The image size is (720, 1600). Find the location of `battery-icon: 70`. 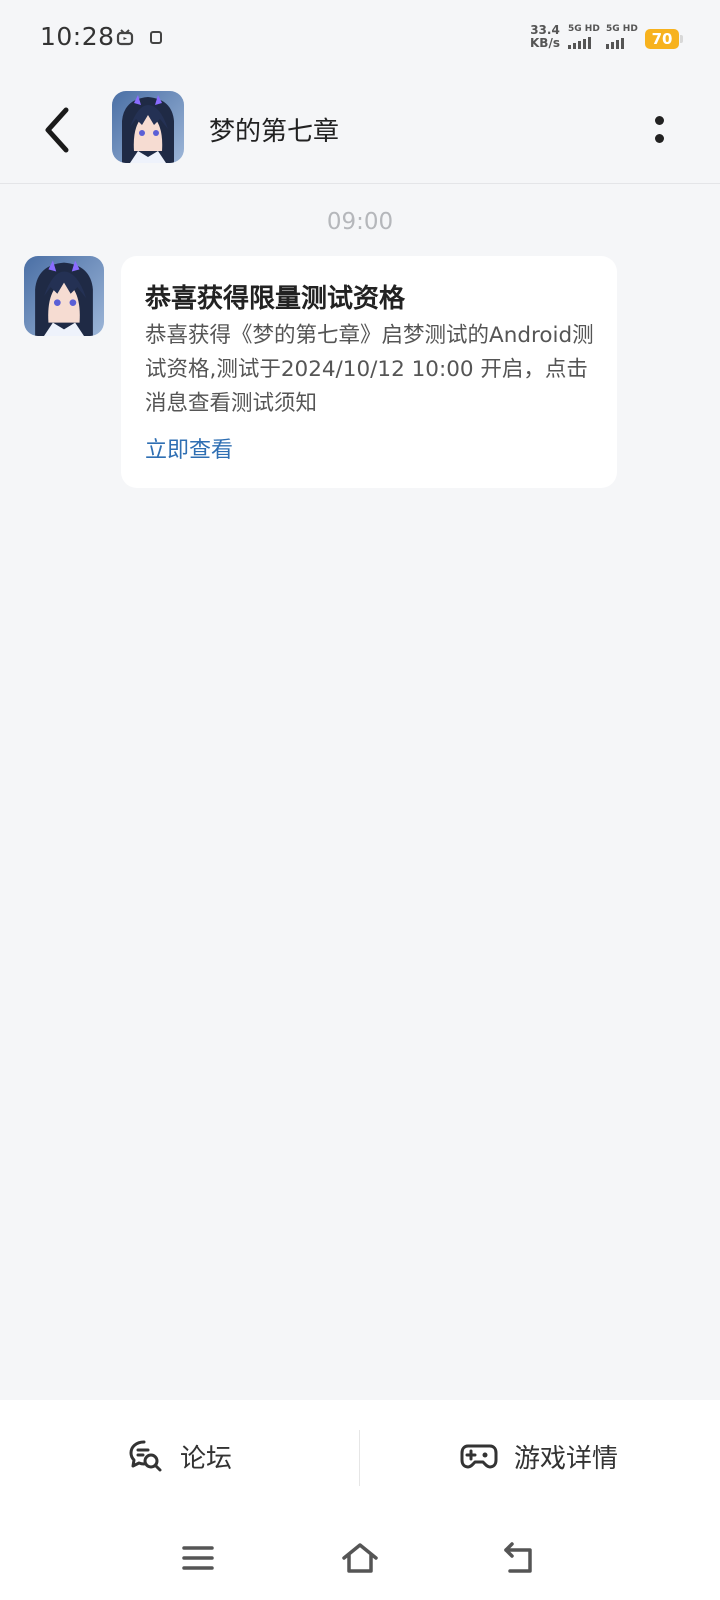

battery-icon: 70 is located at coordinates (664, 39).